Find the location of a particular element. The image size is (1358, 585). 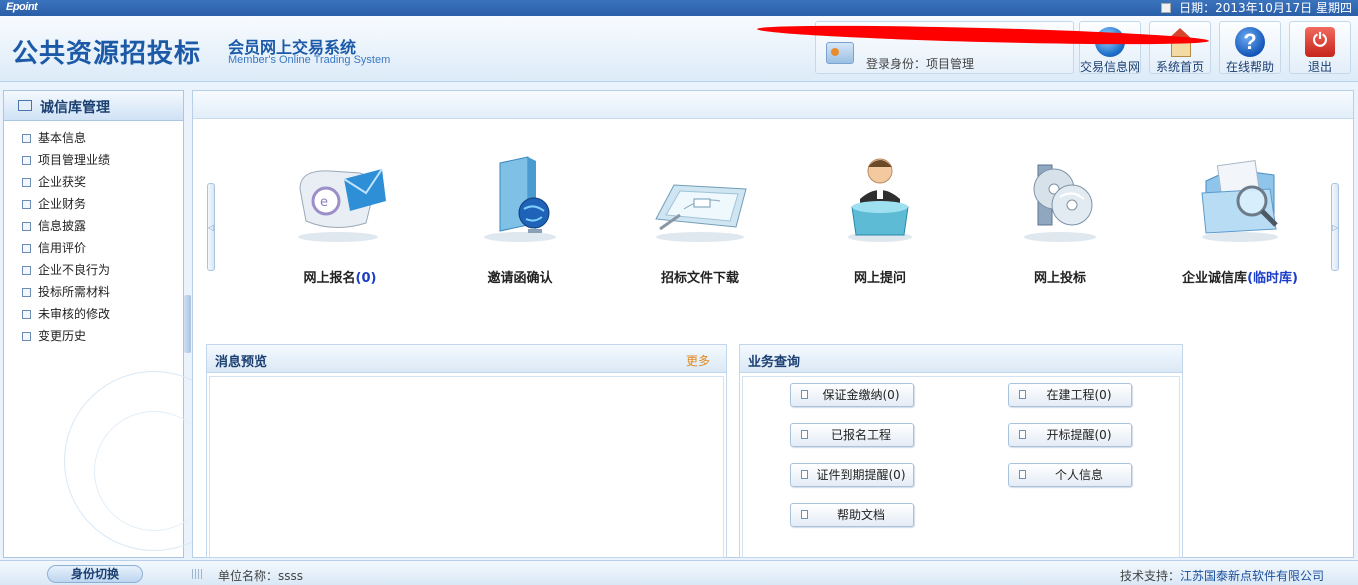

tile-label: 网上投标 is located at coordinates (1059, 278).